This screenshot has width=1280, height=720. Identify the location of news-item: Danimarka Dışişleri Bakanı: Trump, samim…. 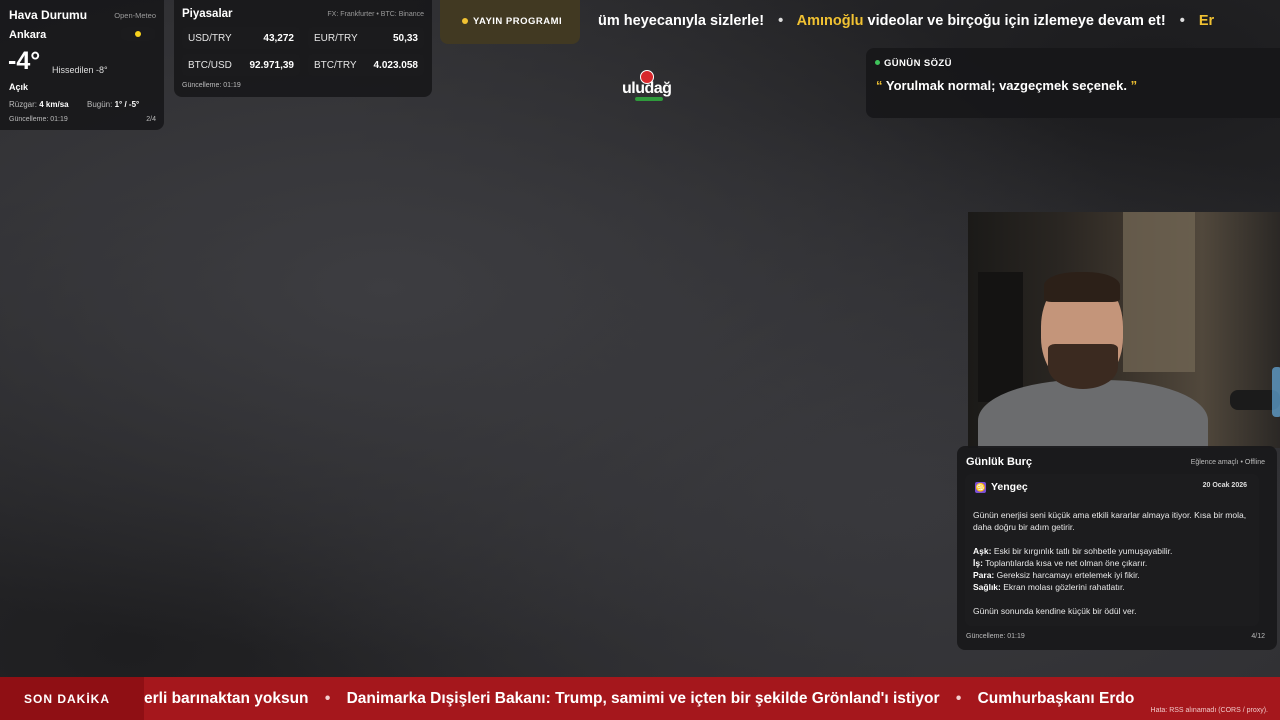
(643, 698).